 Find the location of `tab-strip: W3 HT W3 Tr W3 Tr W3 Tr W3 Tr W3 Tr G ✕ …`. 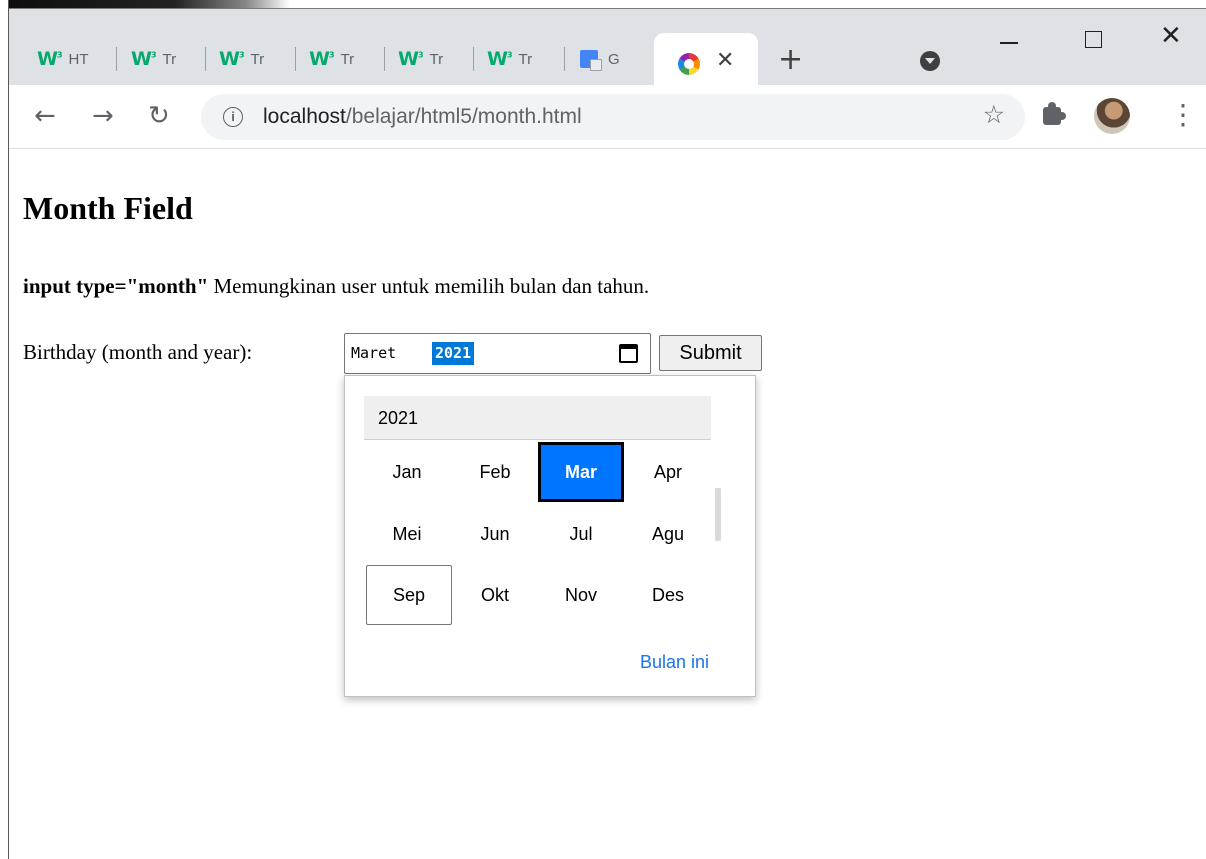

tab-strip: W3 HT W3 Tr W3 Tr W3 Tr W3 Tr W3 Tr G ✕ … is located at coordinates (607, 51).